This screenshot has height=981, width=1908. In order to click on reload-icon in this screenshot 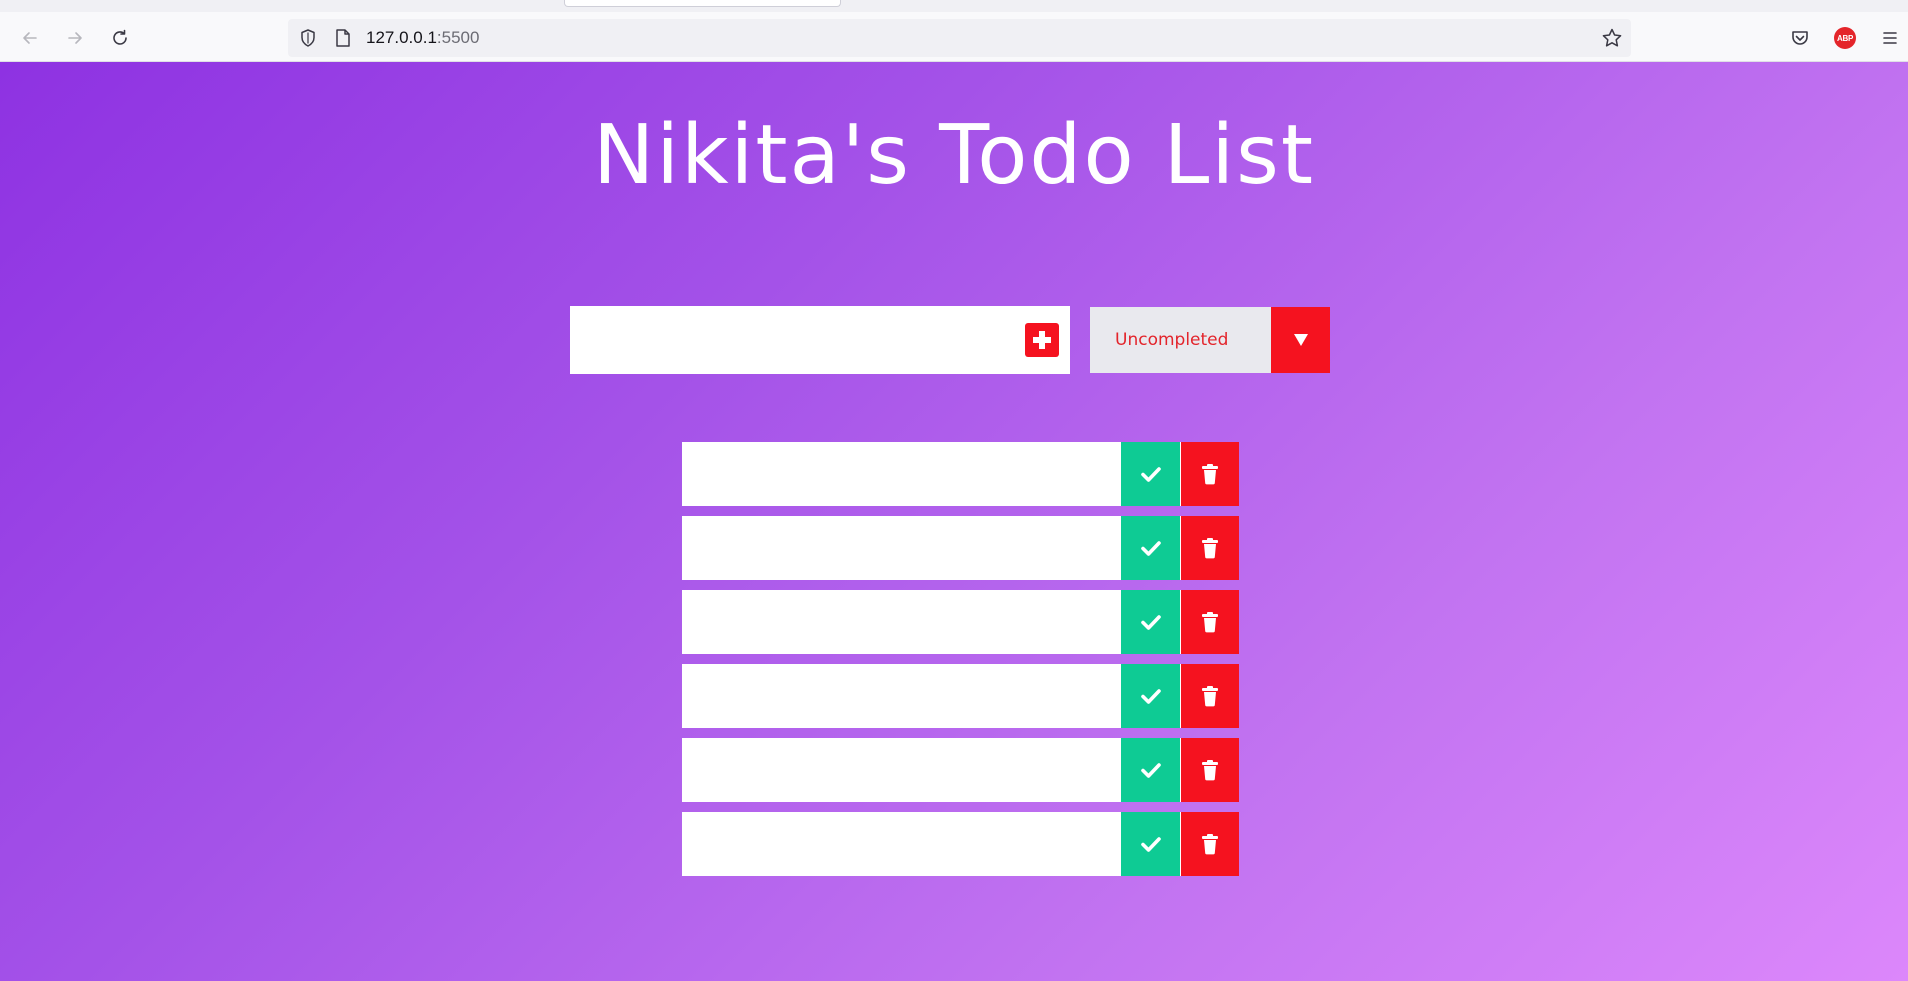, I will do `click(120, 37)`.